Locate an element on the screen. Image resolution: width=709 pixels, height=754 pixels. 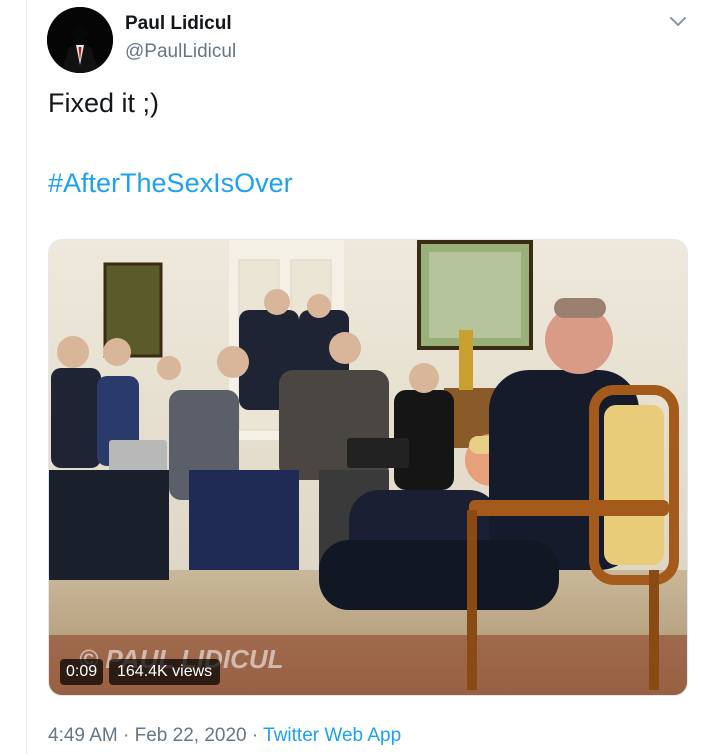
timeline-divider is located at coordinates (26, 377).